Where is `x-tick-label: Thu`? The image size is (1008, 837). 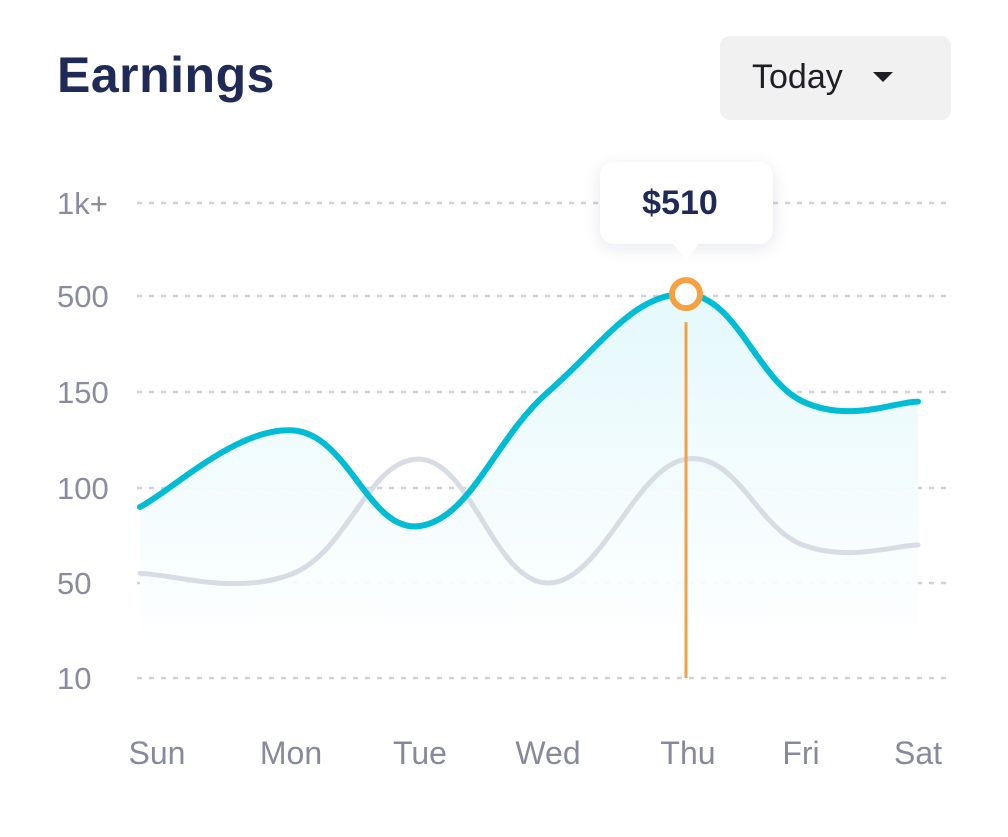 x-tick-label: Thu is located at coordinates (687, 753).